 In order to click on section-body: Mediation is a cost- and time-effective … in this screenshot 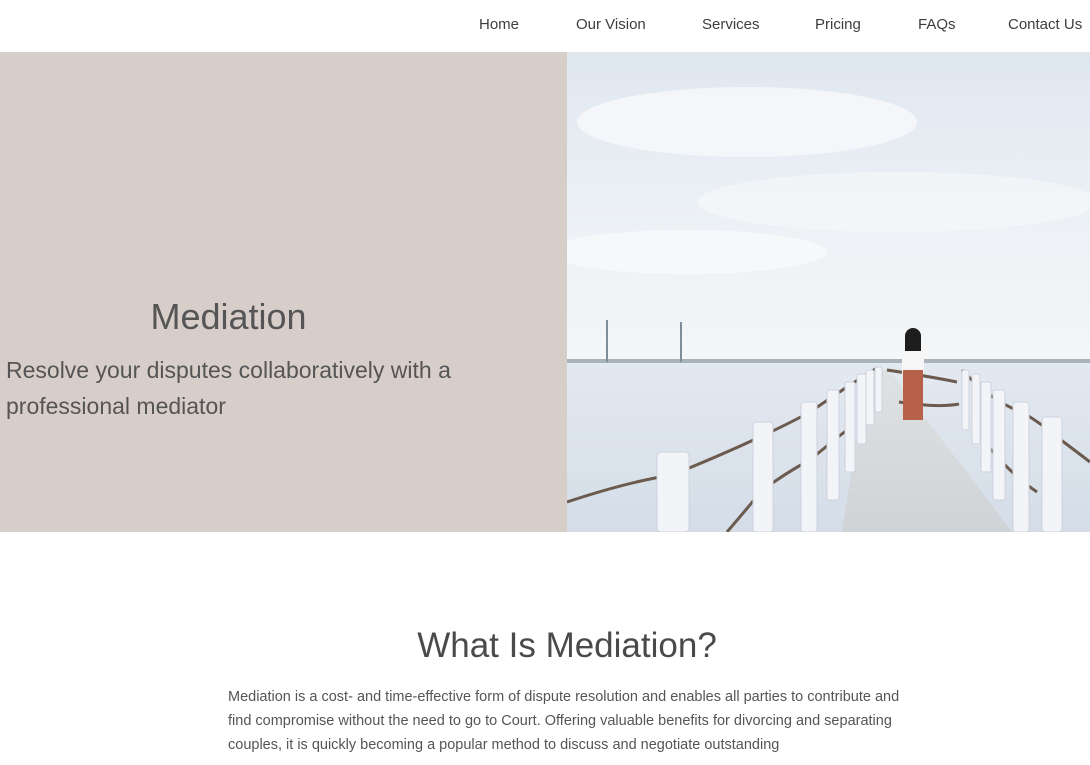, I will do `click(564, 721)`.